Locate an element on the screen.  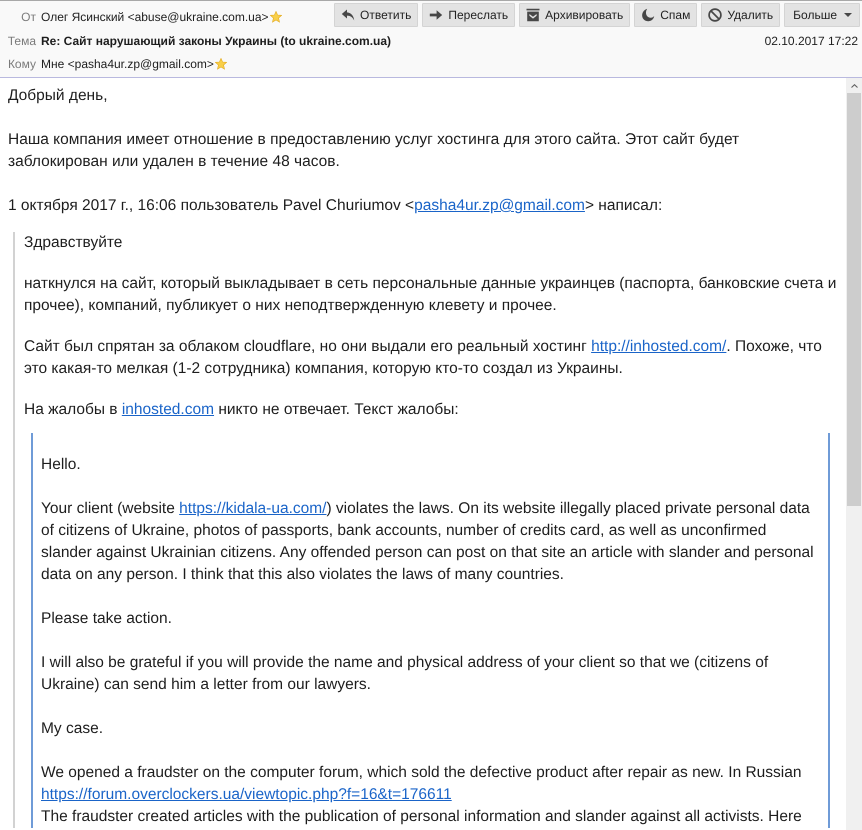
reply-icon is located at coordinates (348, 15).